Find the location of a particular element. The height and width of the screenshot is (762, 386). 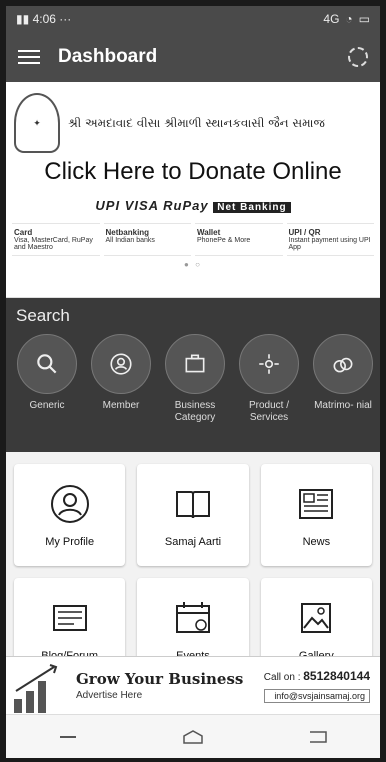

pay-method-card: Card Visa, MasterCard, RuPay and Maestro is located at coordinates (56, 239).